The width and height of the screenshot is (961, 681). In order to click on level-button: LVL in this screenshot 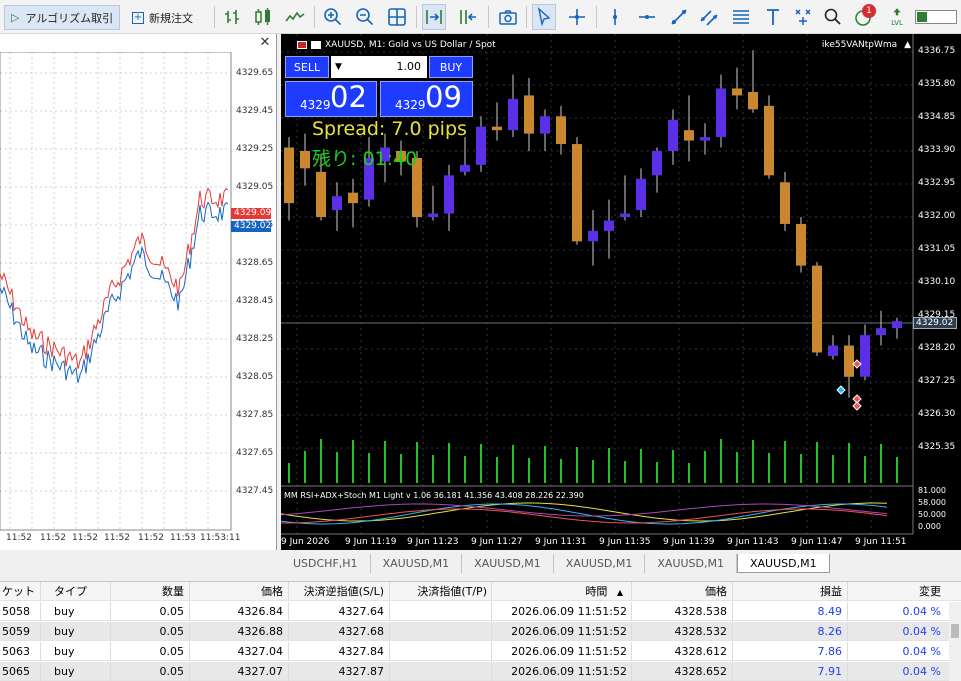, I will do `click(897, 17)`.